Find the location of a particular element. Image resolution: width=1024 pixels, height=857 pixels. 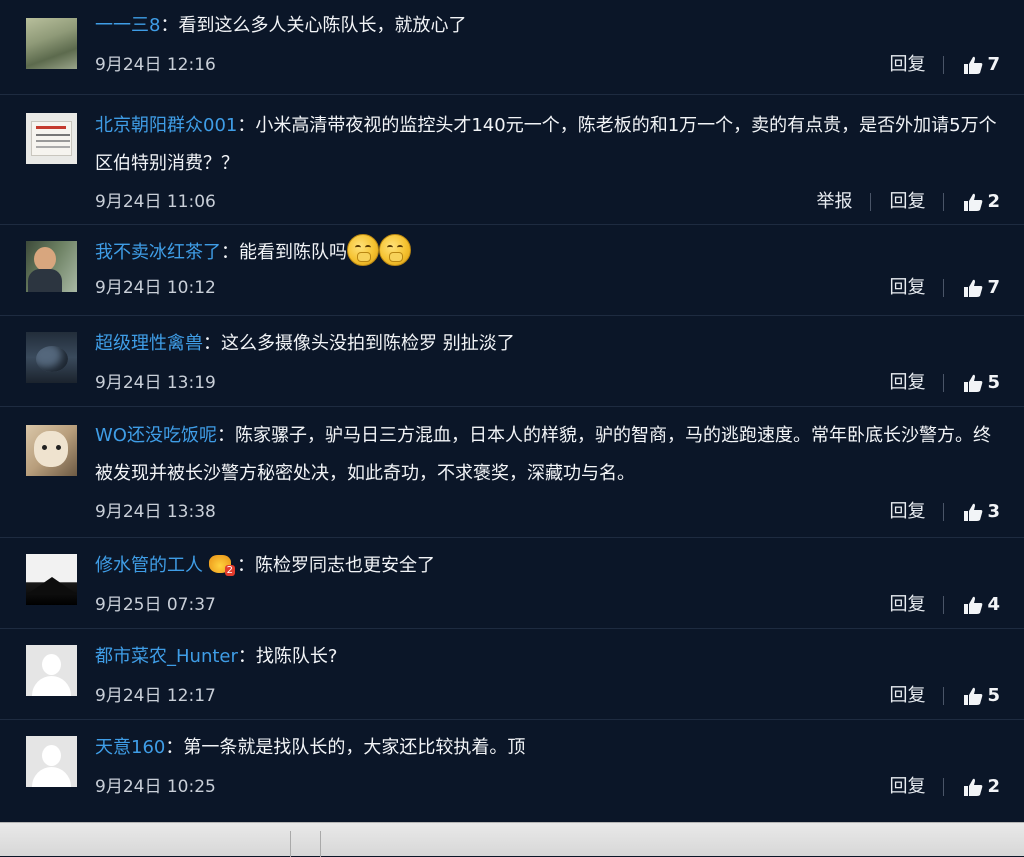

comment-actions: 回复 2 is located at coordinates (944, 787).